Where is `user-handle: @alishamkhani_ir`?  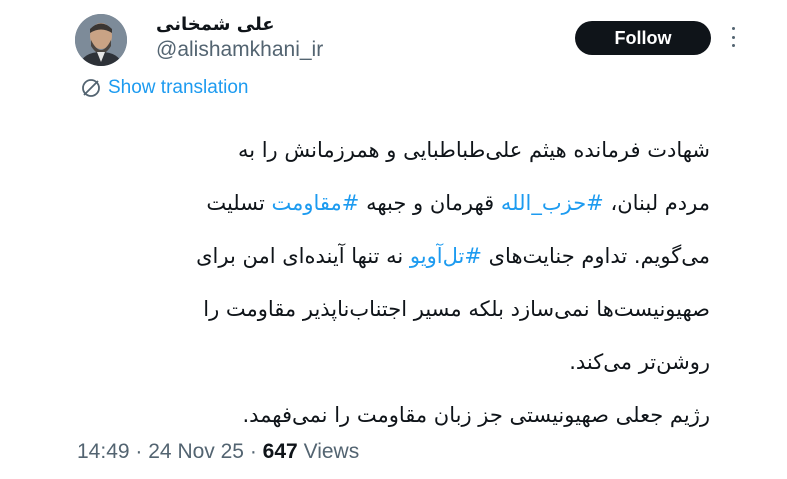
user-handle: @alishamkhani_ir is located at coordinates (239, 50).